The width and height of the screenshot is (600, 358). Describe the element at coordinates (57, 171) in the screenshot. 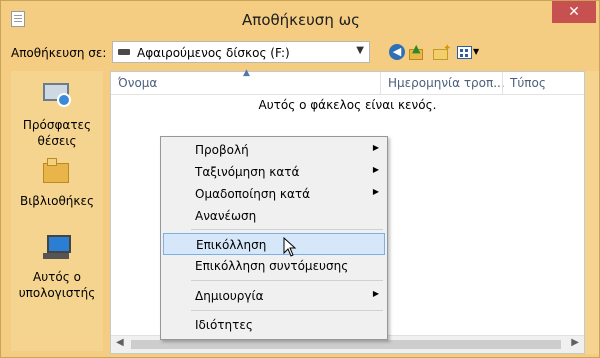

I see `libraries-icon` at that location.